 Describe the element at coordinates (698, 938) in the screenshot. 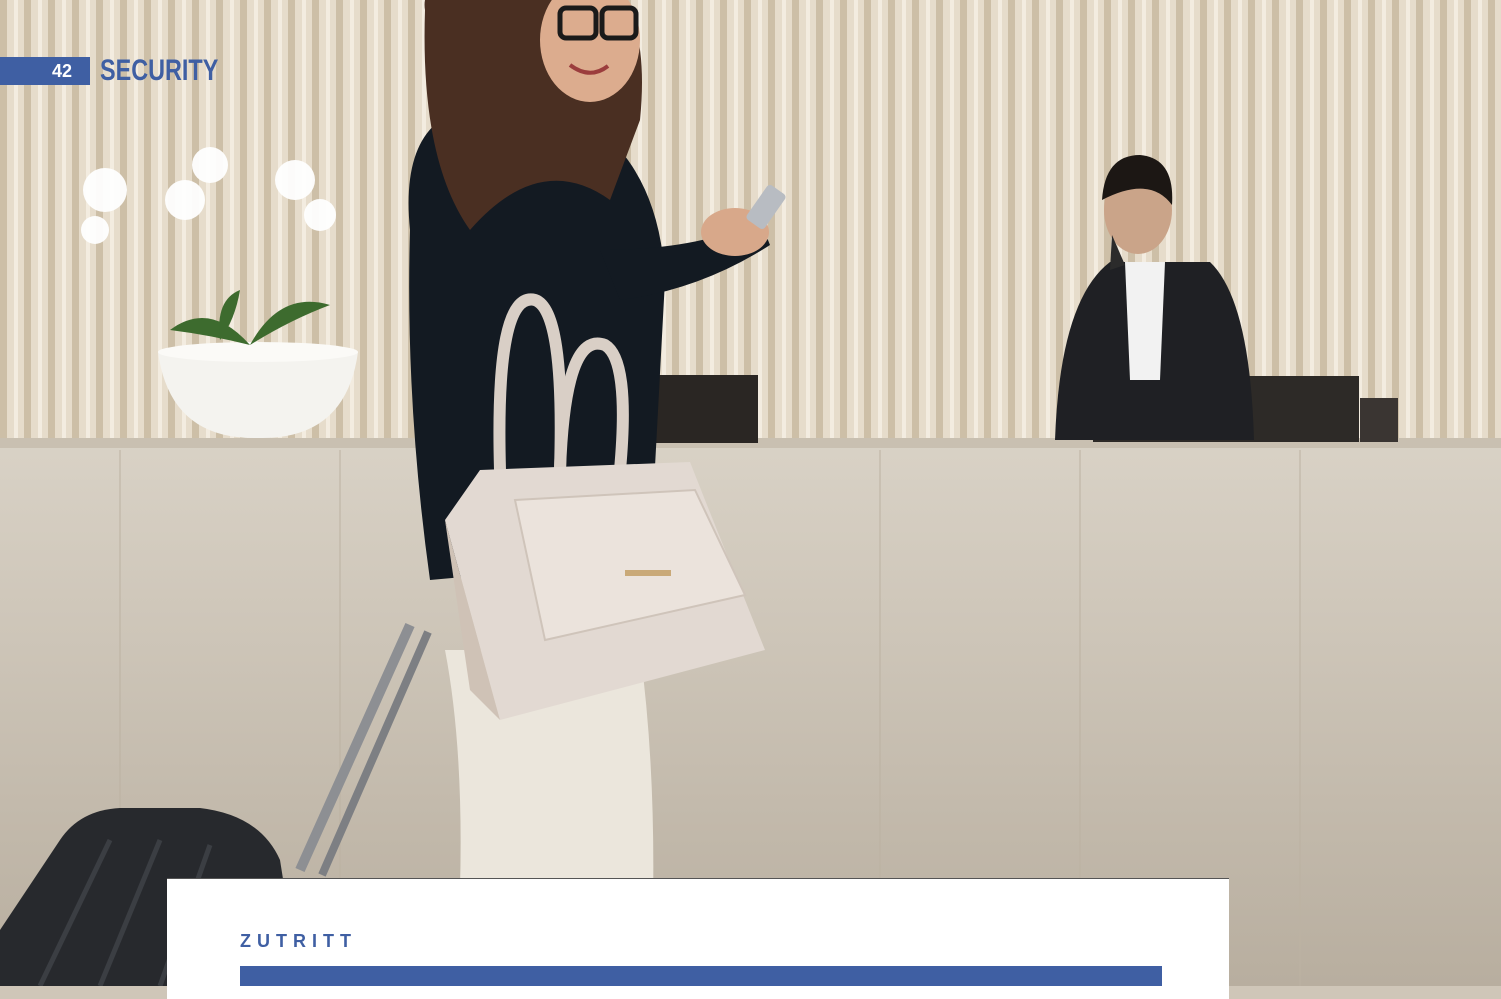

I see `content-card: ZUTRITT` at that location.